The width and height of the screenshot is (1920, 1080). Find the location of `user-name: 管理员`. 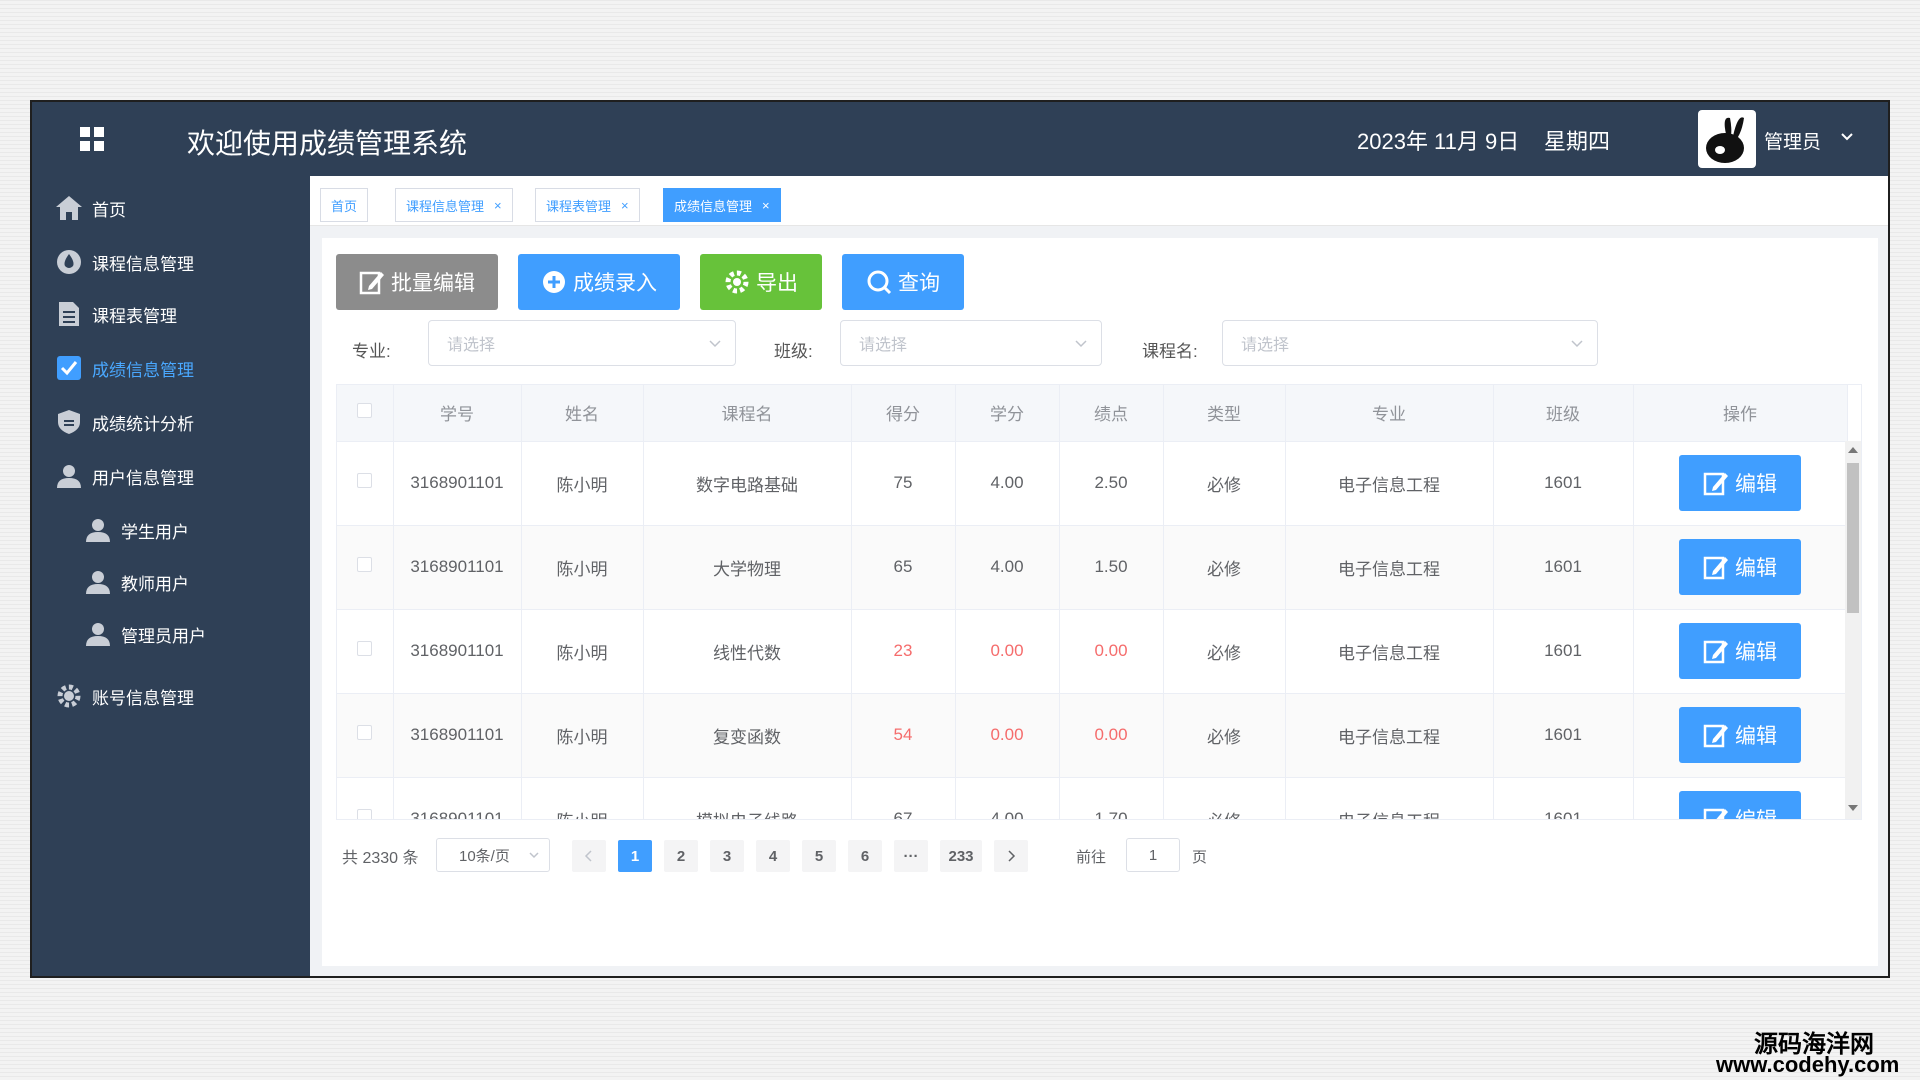

user-name: 管理员 is located at coordinates (1792, 140).